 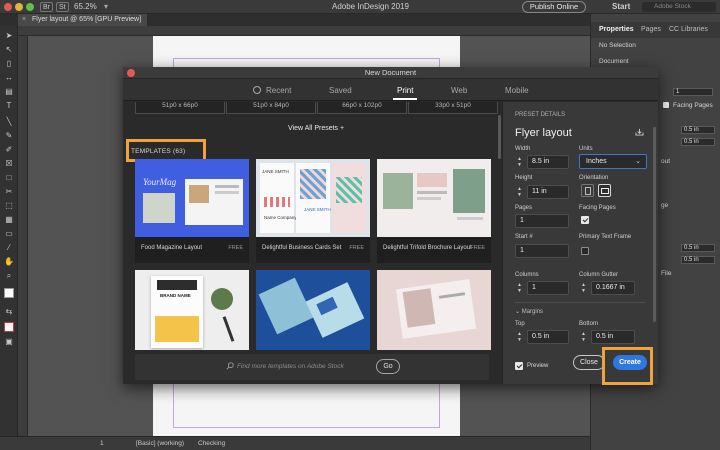 What do you see at coordinates (698, 130) in the screenshot?
I see `margin-top-field: 0.5 in` at bounding box center [698, 130].